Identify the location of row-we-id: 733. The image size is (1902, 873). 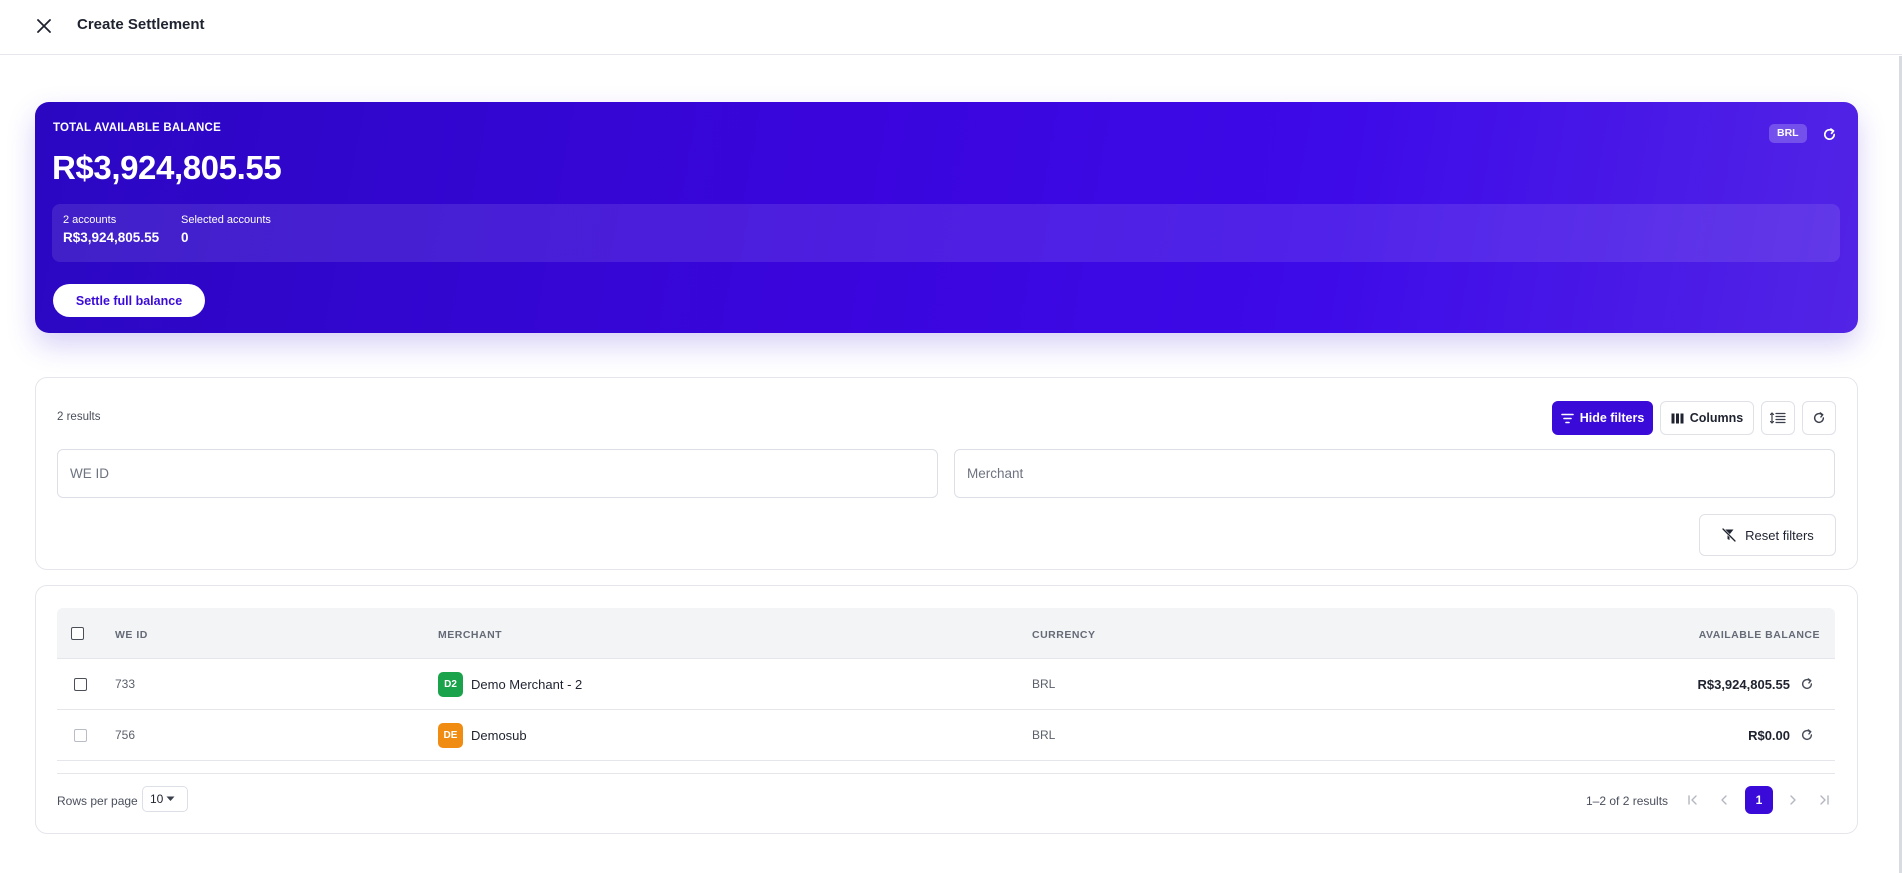
(125, 684).